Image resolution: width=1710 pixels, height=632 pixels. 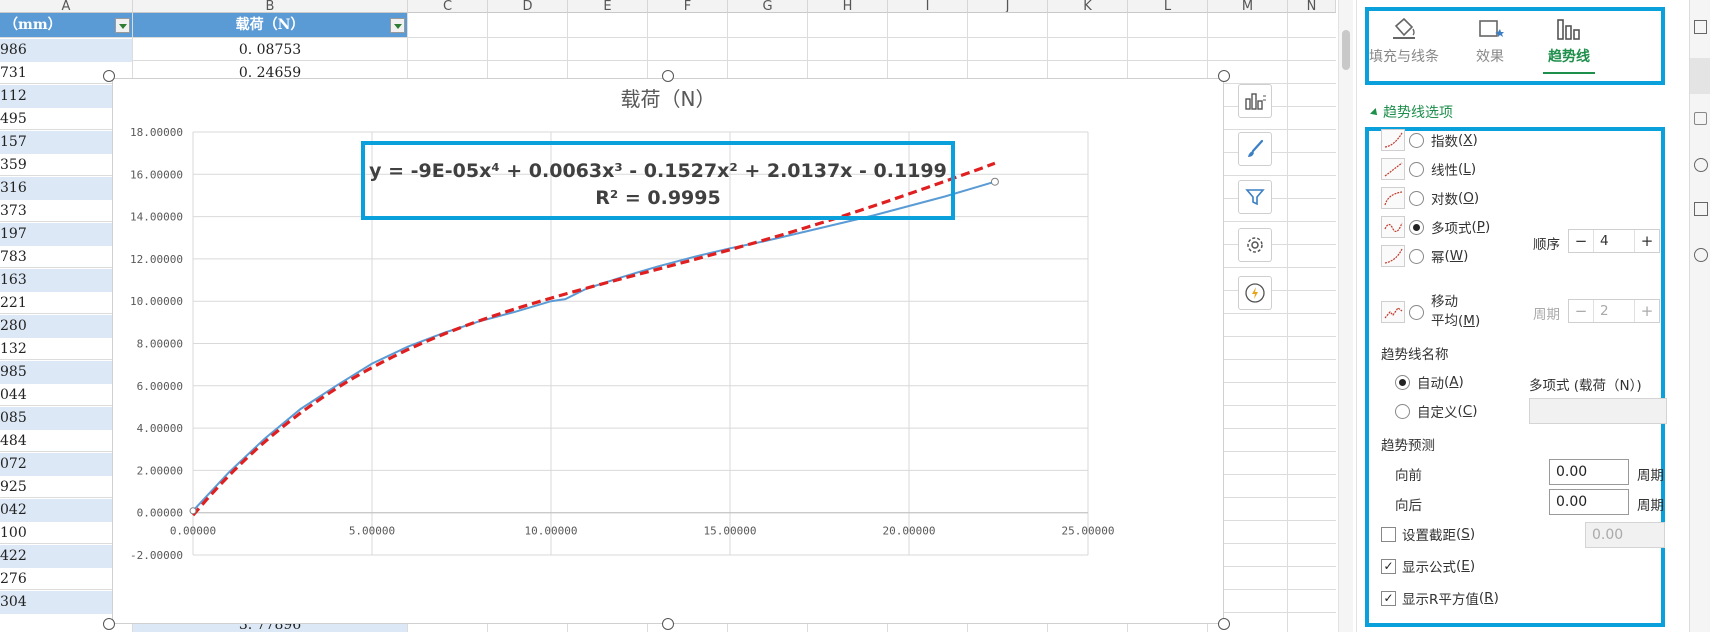 I want to click on chart-settings-gear-icon, so click(x=1255, y=245).